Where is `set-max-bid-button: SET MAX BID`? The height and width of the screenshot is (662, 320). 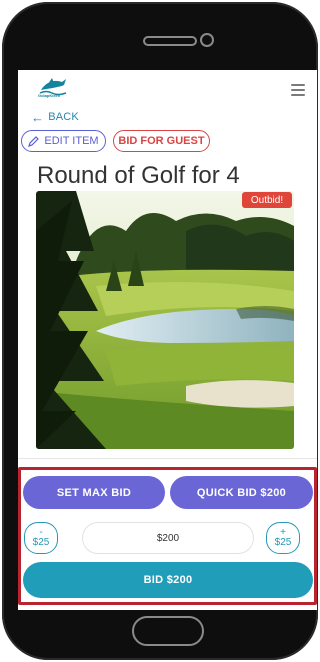
set-max-bid-button: SET MAX BID is located at coordinates (94, 492).